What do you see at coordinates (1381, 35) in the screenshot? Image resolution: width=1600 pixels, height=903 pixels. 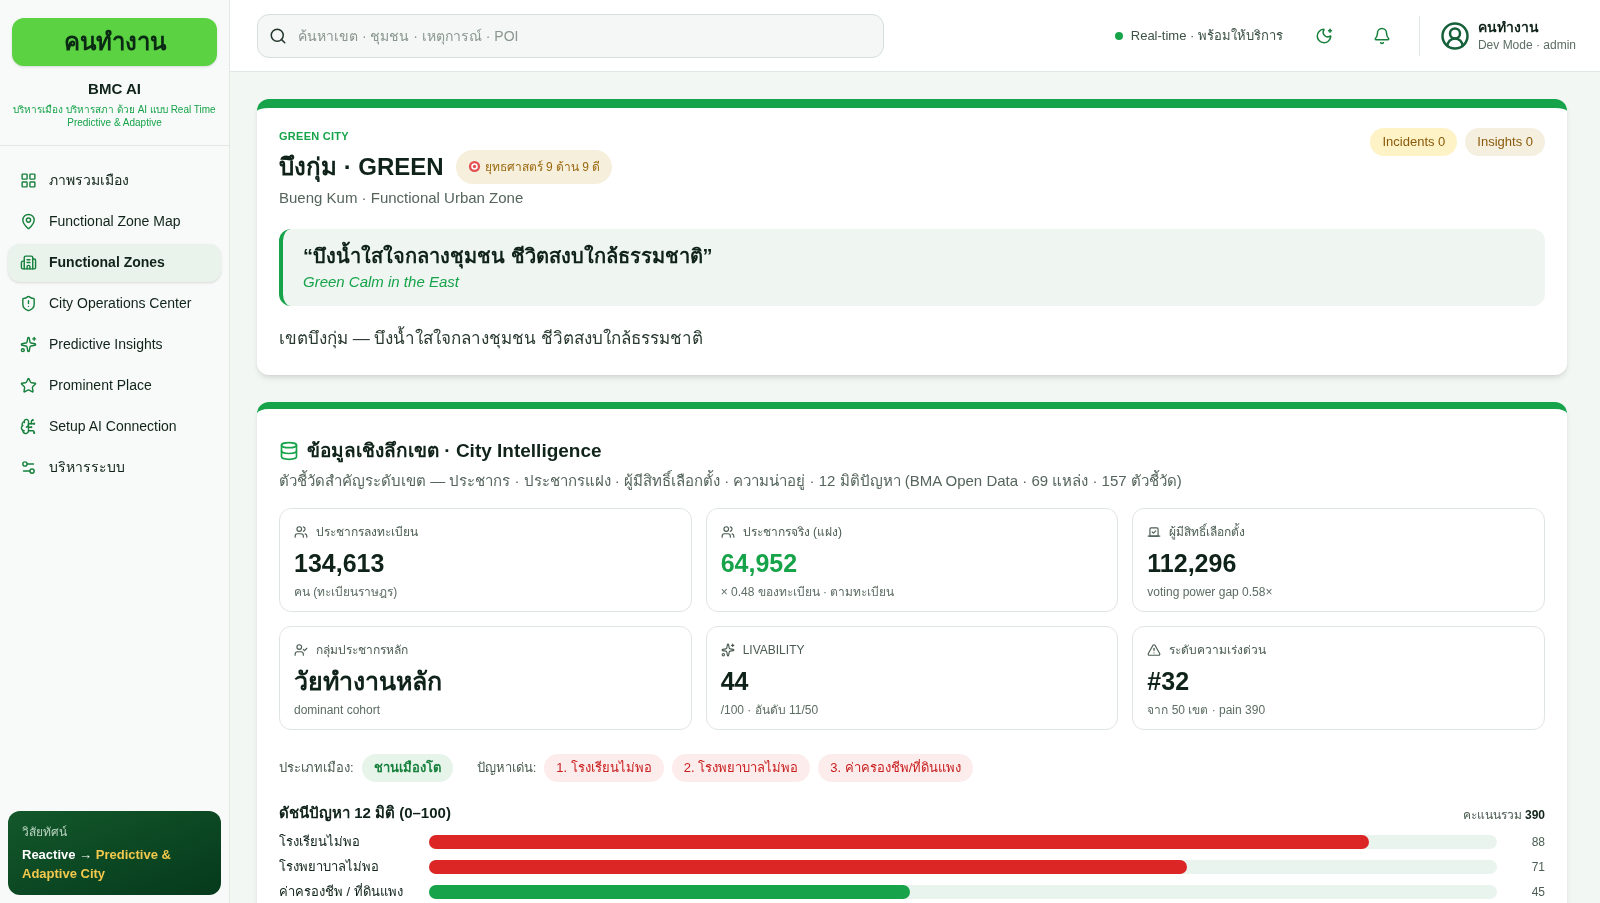 I see `notification-bell-icon` at bounding box center [1381, 35].